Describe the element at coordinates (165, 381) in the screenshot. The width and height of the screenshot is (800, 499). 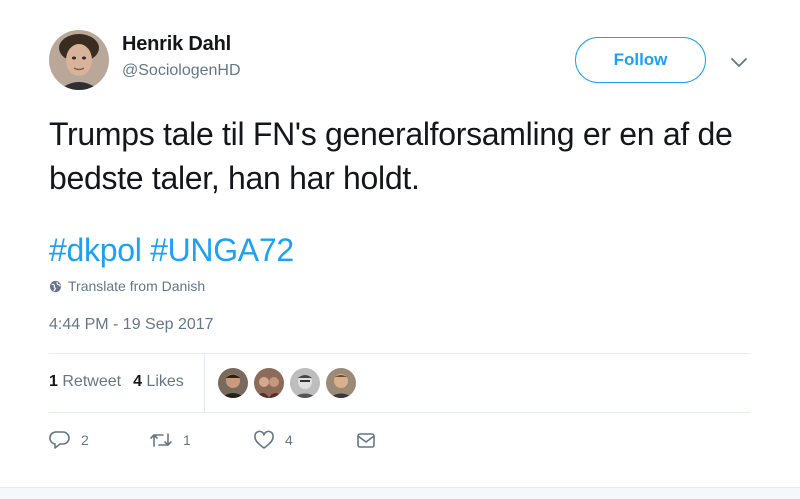
I see `likes-label: Likes` at that location.